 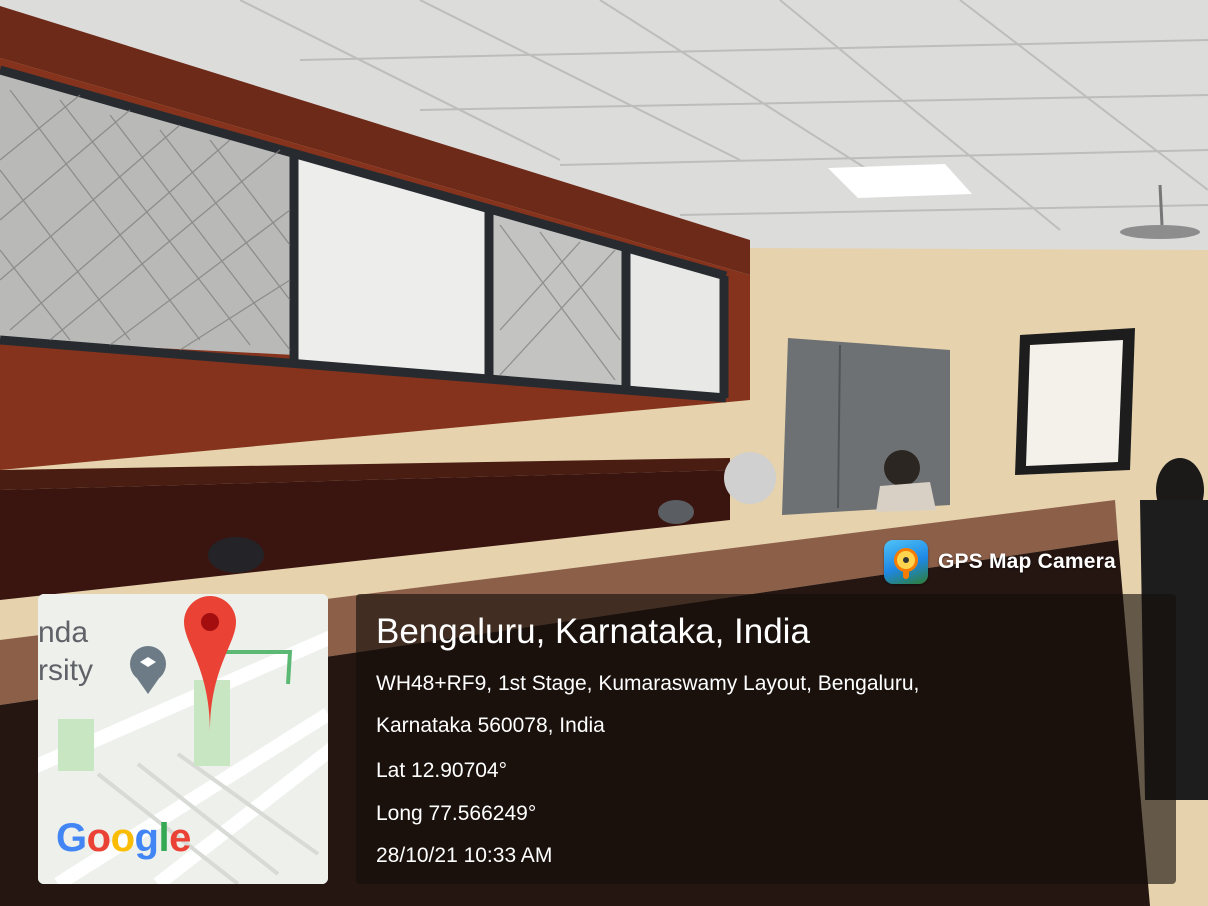 I want to click on latitude-text: Lat 12.90704°, so click(x=442, y=770).